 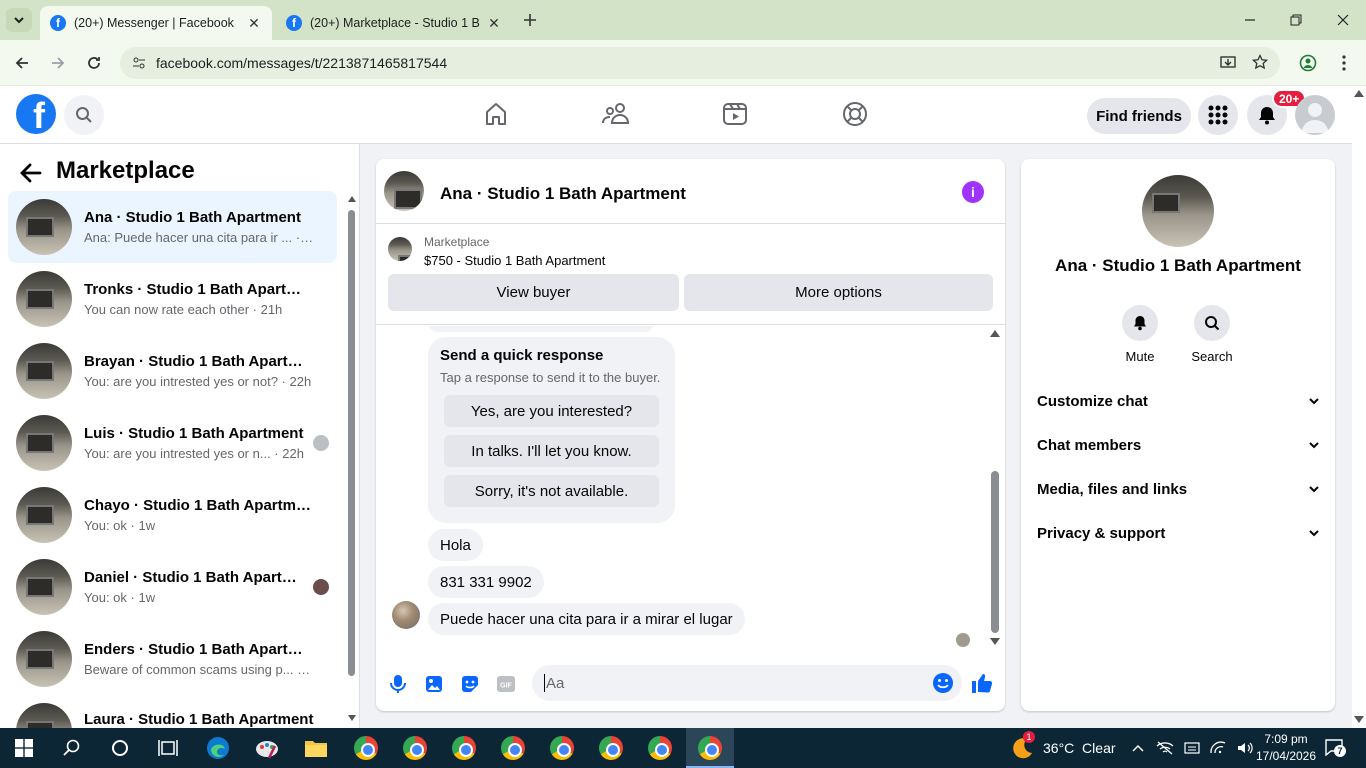 What do you see at coordinates (1359, 407) in the screenshot?
I see `page-scrollbar` at bounding box center [1359, 407].